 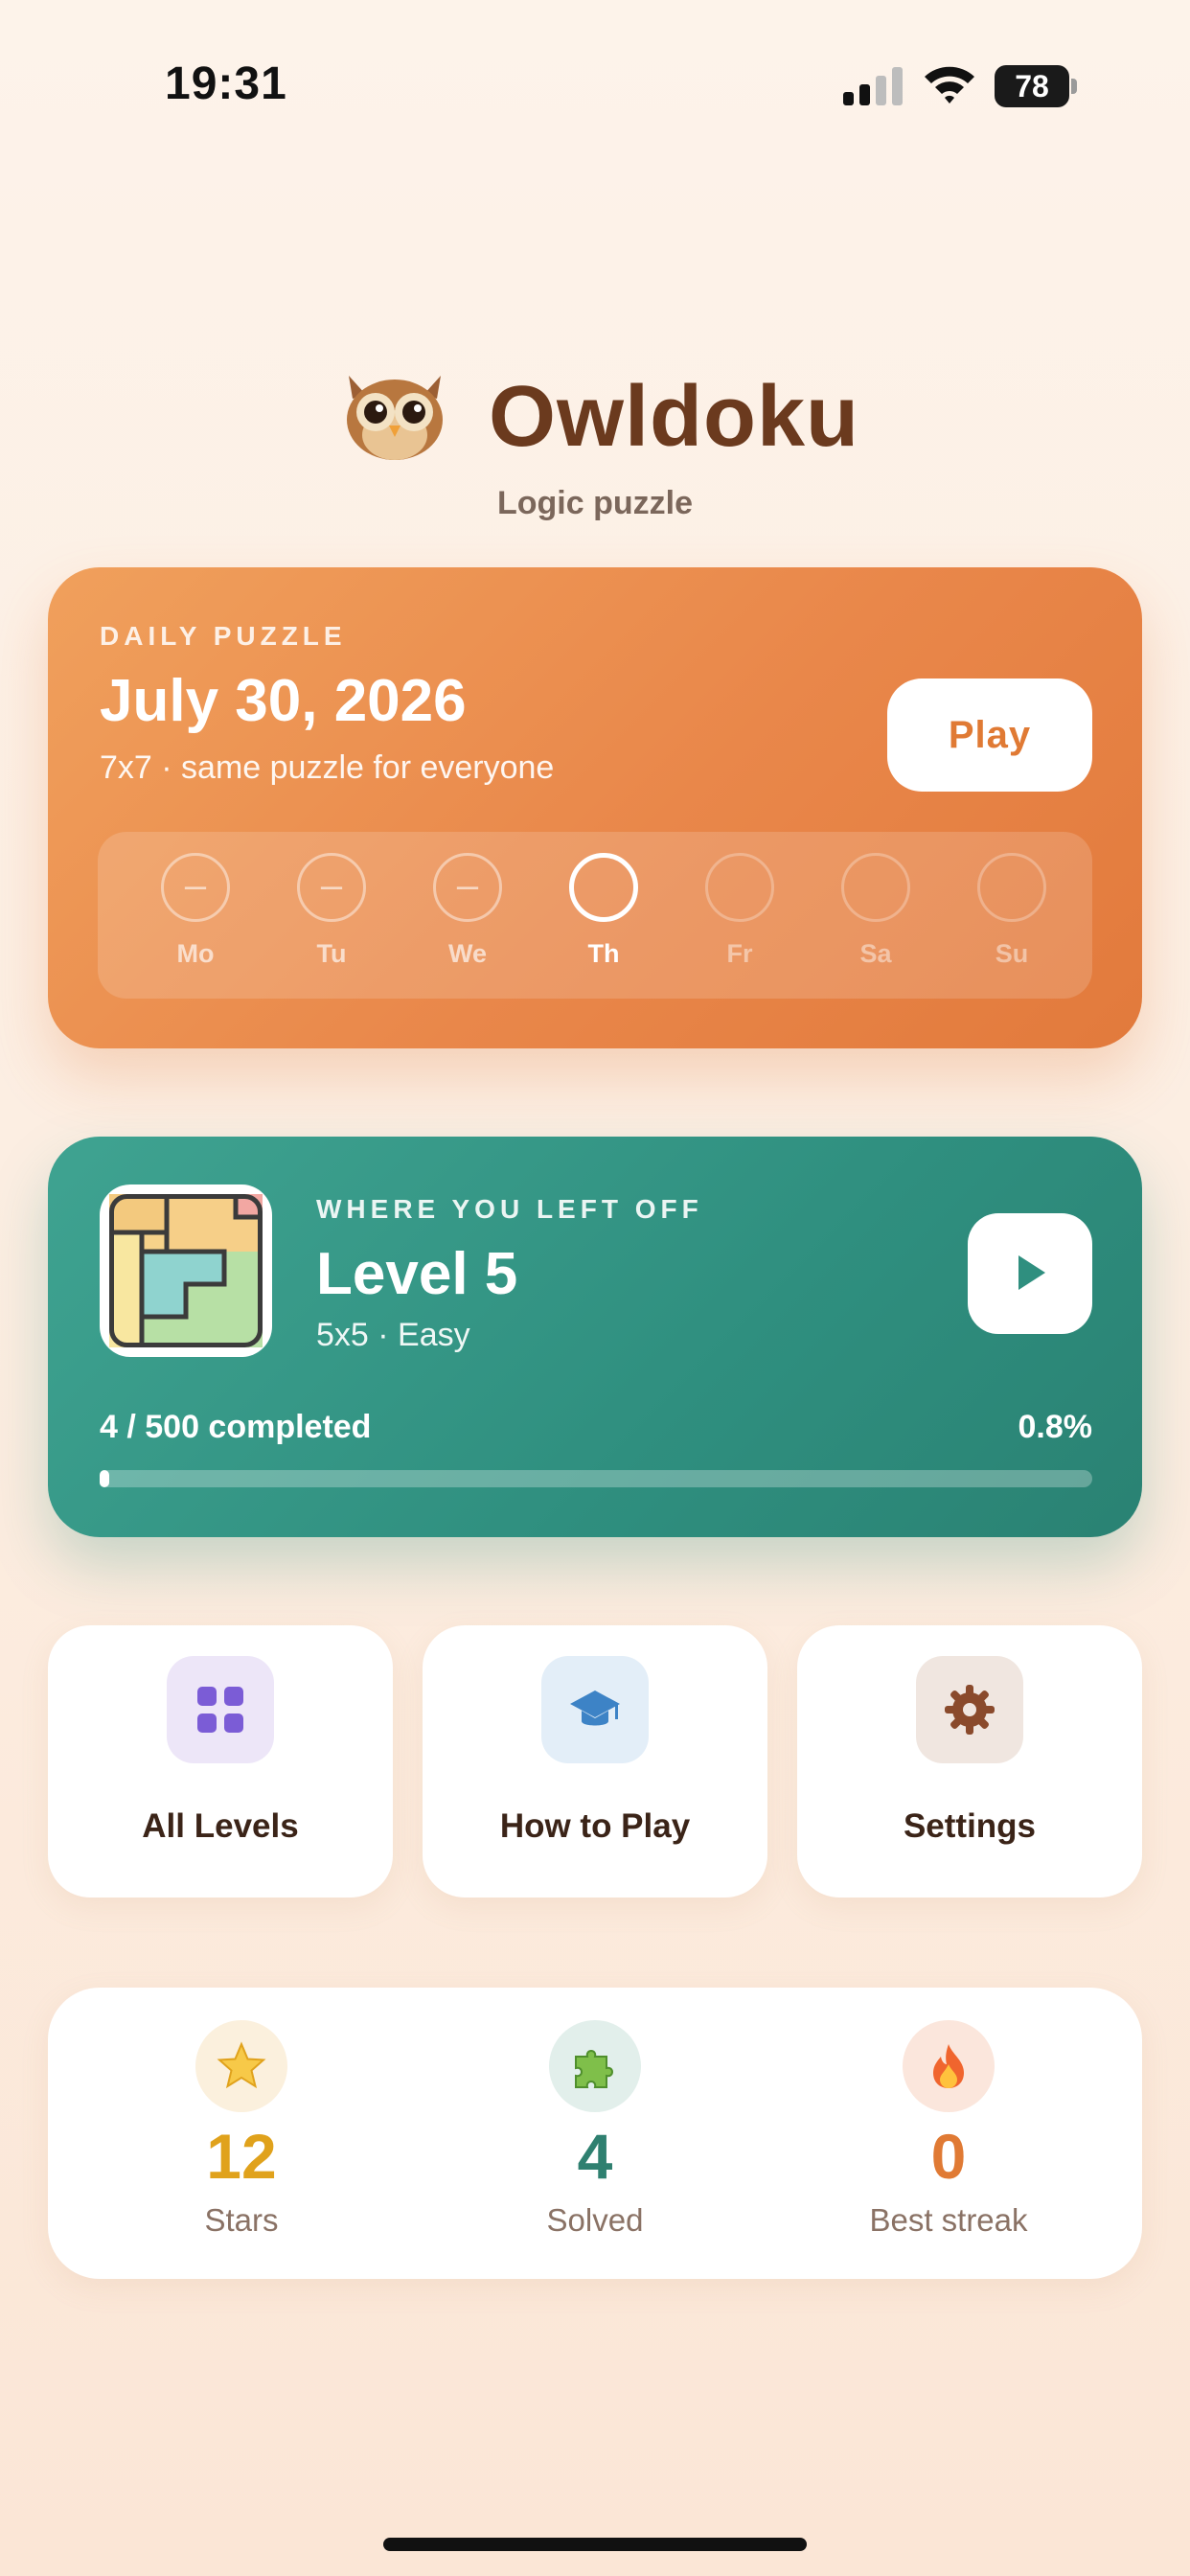 What do you see at coordinates (674, 417) in the screenshot?
I see `app-title: Owldoku` at bounding box center [674, 417].